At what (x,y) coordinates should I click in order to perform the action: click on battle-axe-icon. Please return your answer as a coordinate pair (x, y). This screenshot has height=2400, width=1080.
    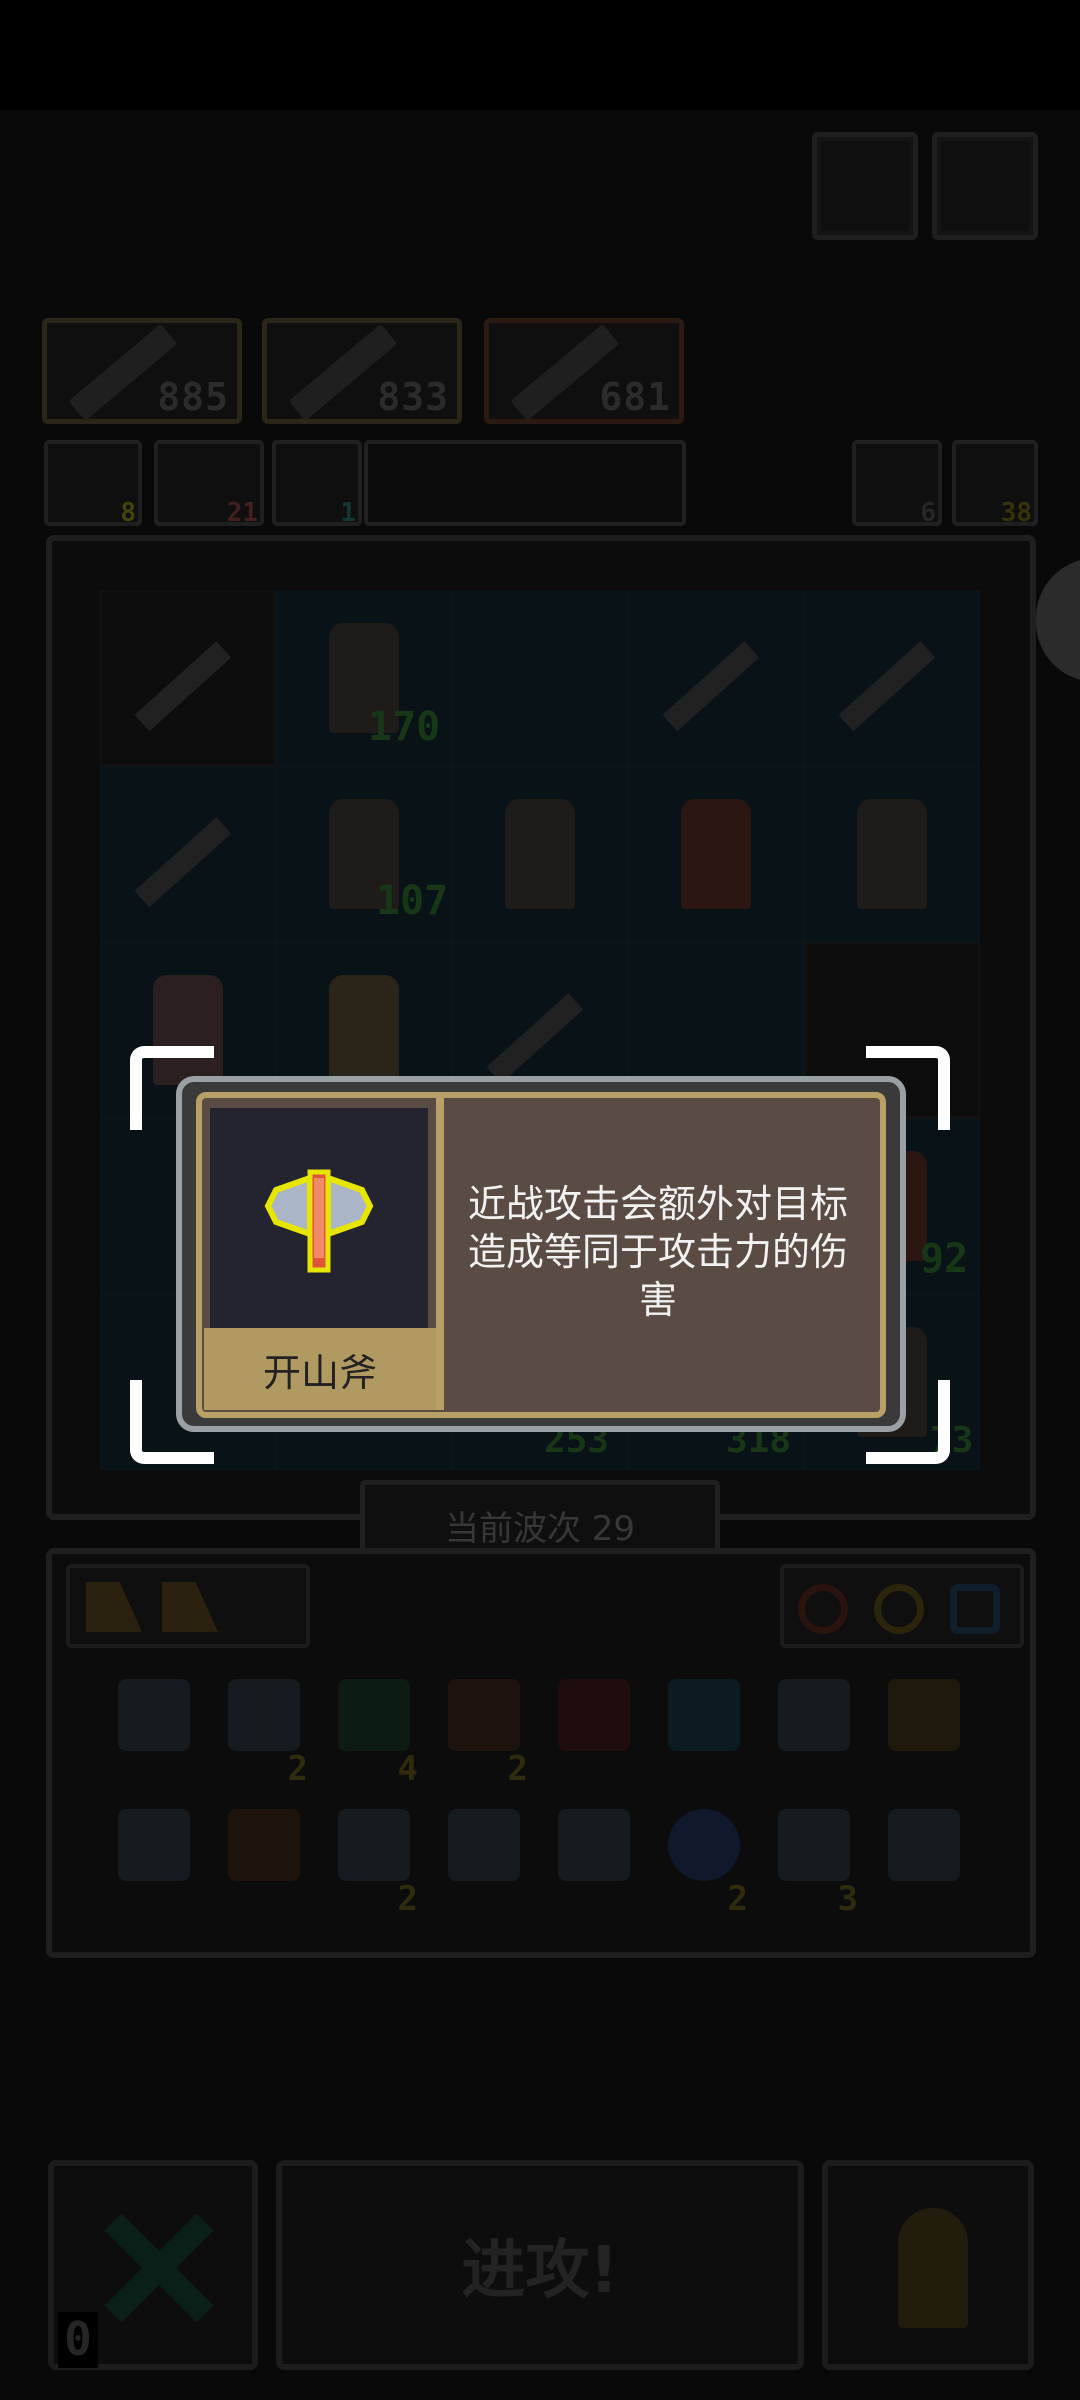
    Looking at the image, I should click on (319, 1221).